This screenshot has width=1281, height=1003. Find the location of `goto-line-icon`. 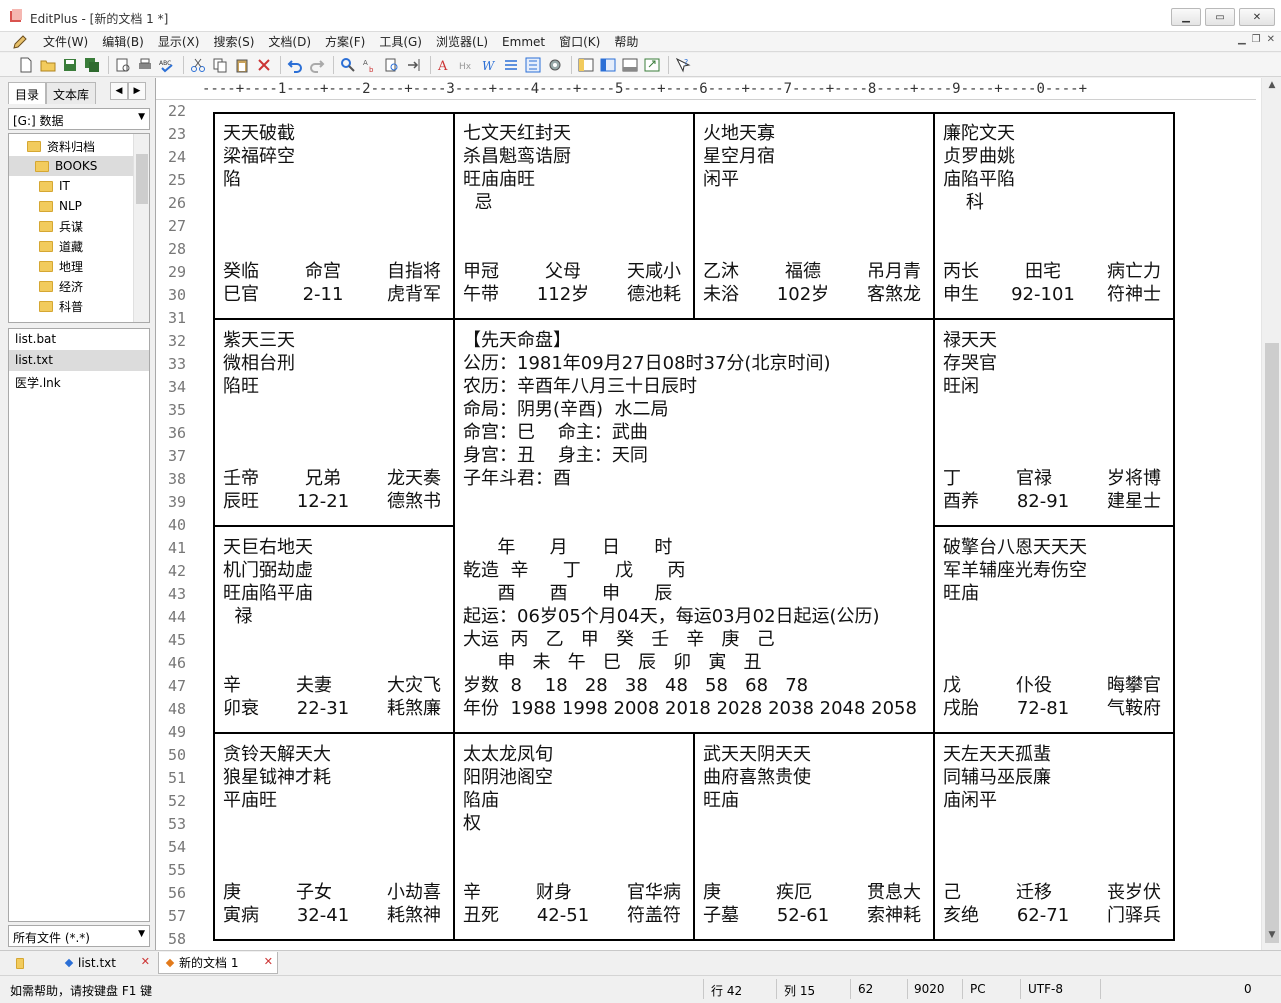

goto-line-icon is located at coordinates (414, 65).